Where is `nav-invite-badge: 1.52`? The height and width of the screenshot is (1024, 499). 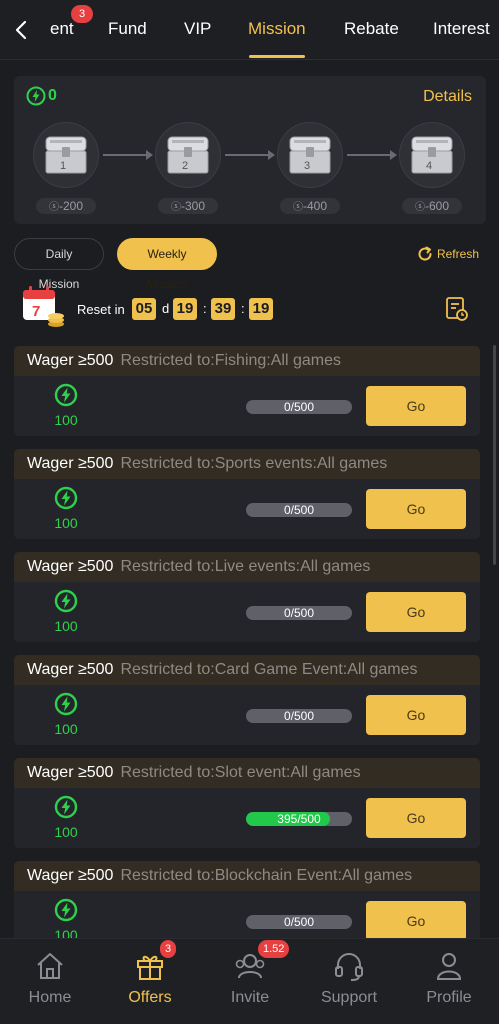 nav-invite-badge: 1.52 is located at coordinates (274, 949).